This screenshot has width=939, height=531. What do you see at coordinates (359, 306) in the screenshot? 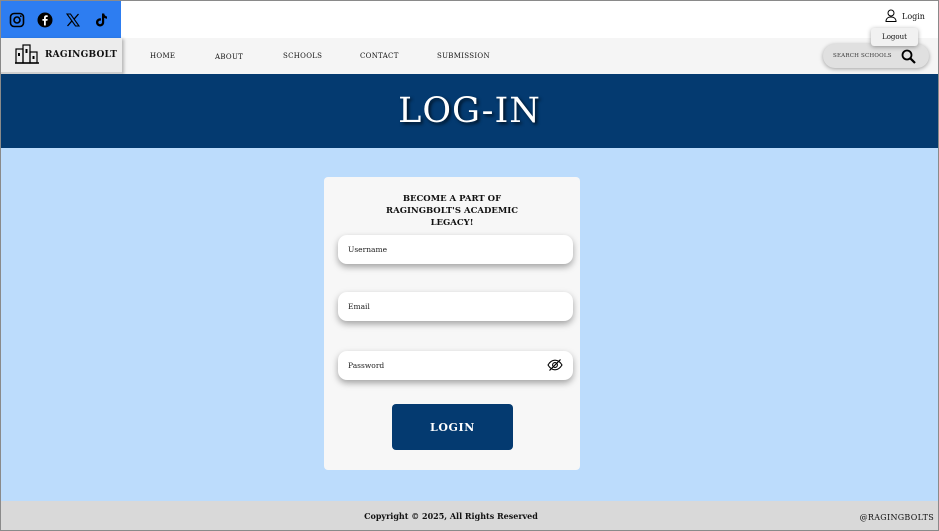
I see `email-placeholder: Email` at bounding box center [359, 306].